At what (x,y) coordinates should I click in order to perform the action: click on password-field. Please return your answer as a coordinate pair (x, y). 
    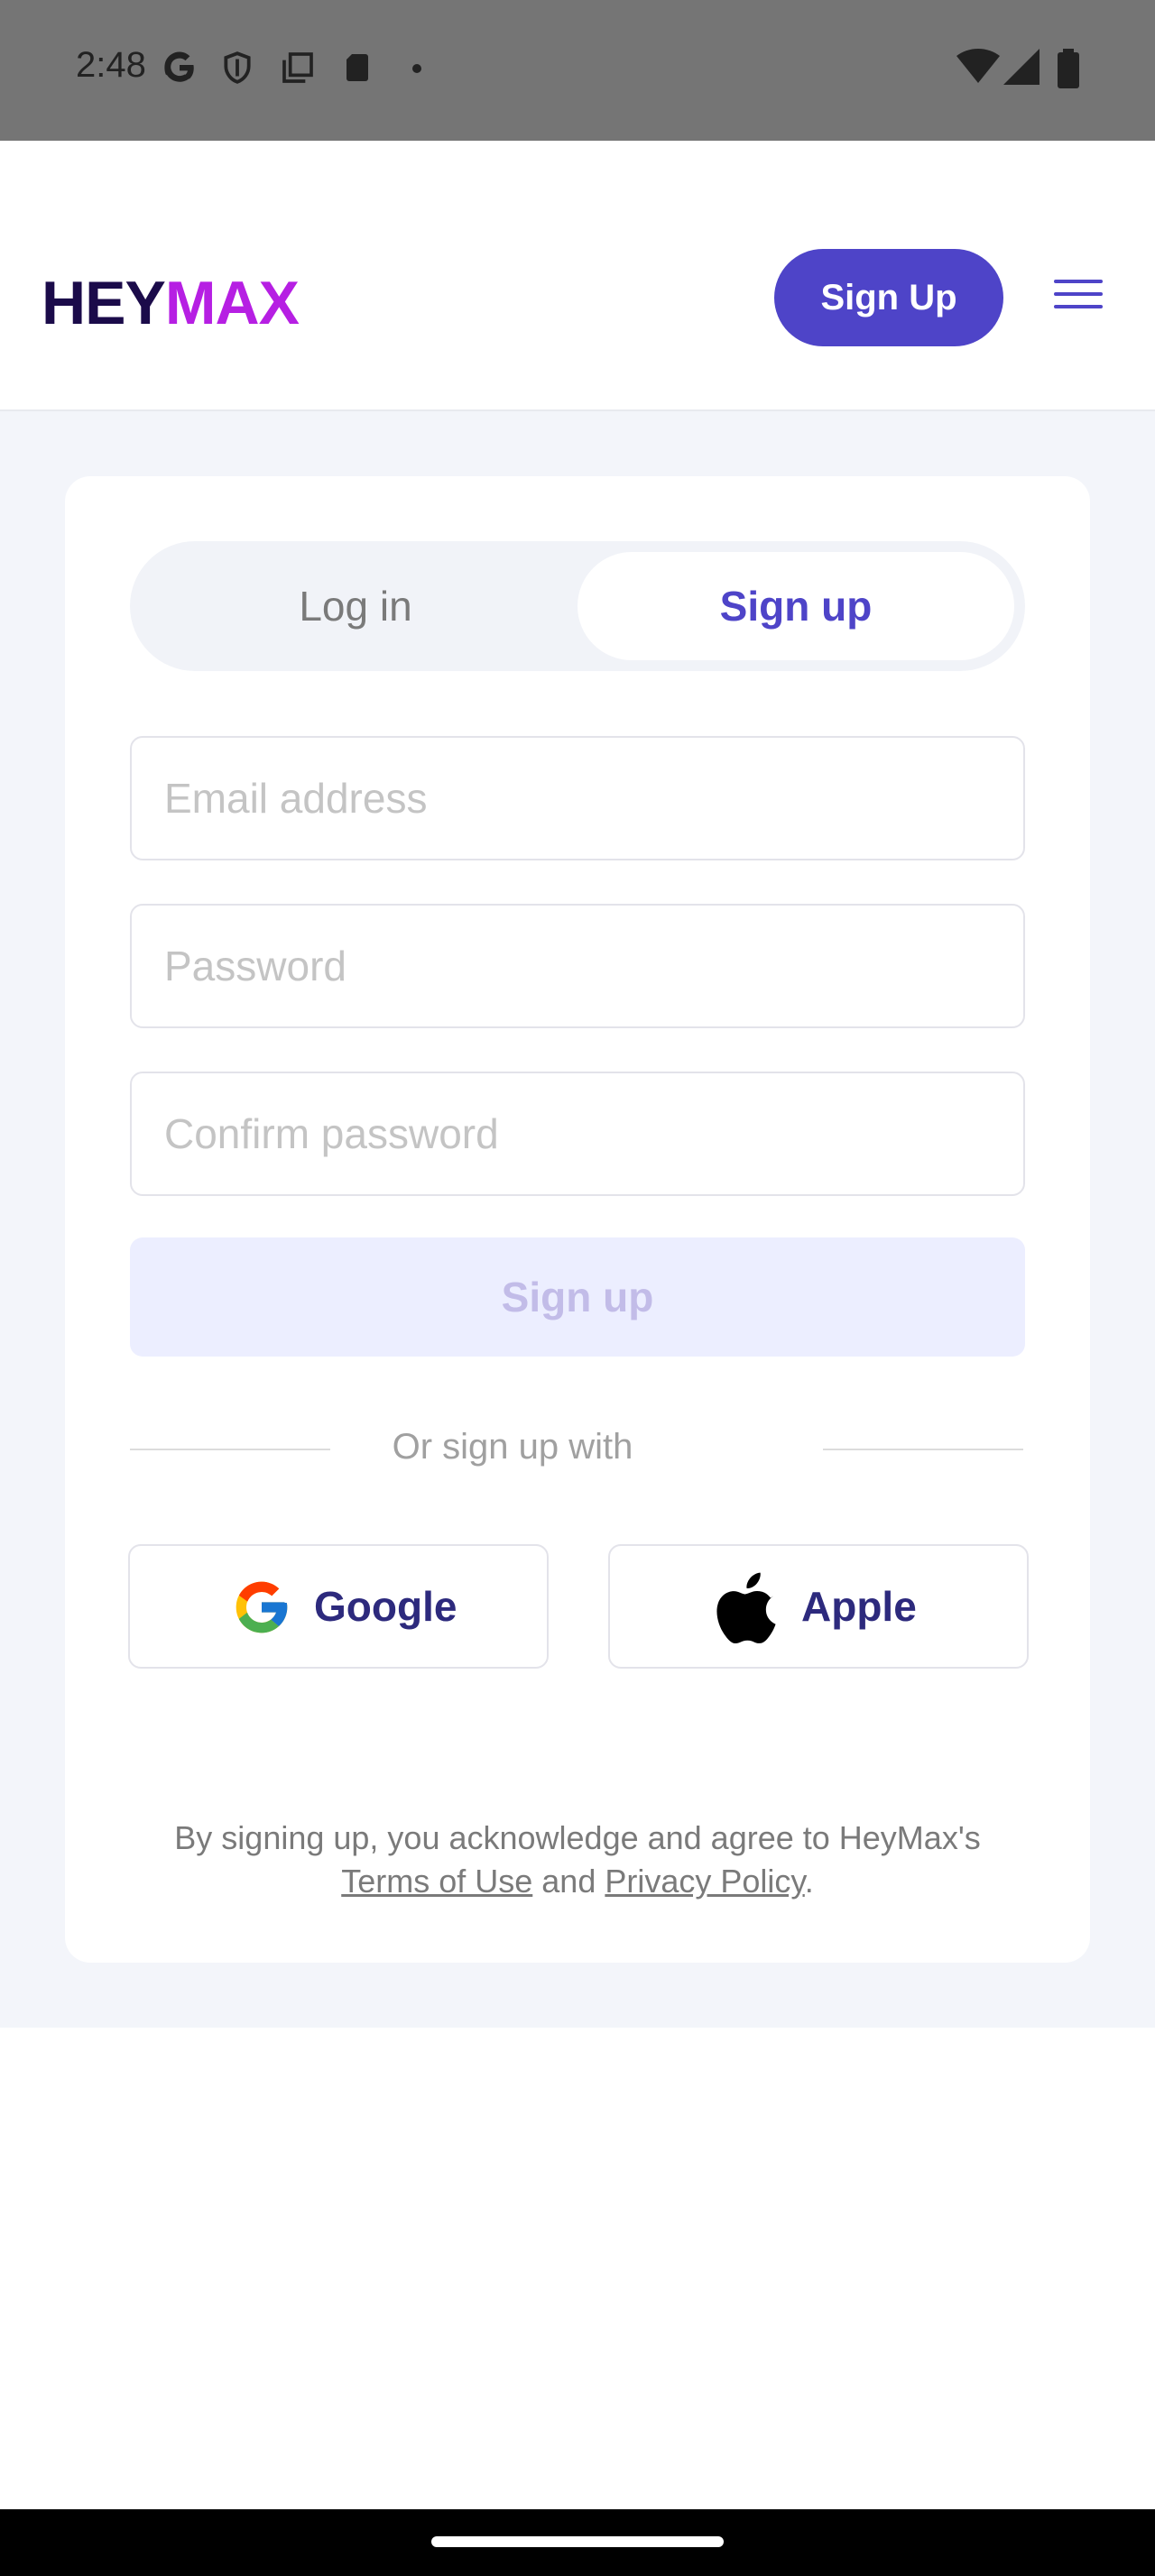
    Looking at the image, I should click on (577, 966).